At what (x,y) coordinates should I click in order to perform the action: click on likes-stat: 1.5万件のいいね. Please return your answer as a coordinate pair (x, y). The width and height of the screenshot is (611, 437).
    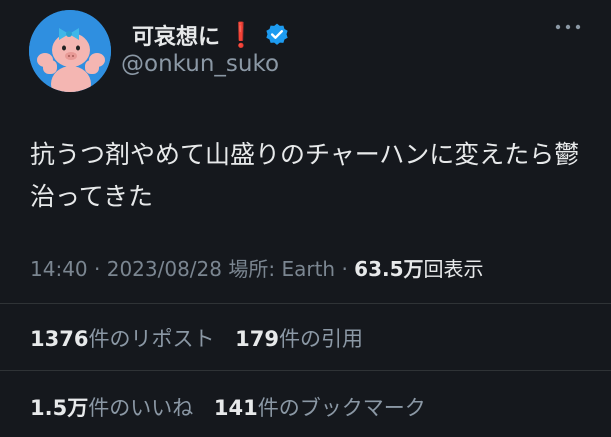
    Looking at the image, I should click on (118, 408).